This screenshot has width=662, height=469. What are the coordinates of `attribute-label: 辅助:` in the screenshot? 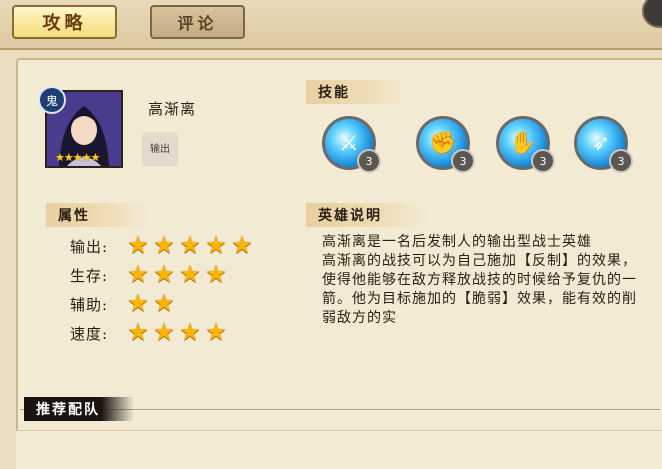 It's located at (89, 304).